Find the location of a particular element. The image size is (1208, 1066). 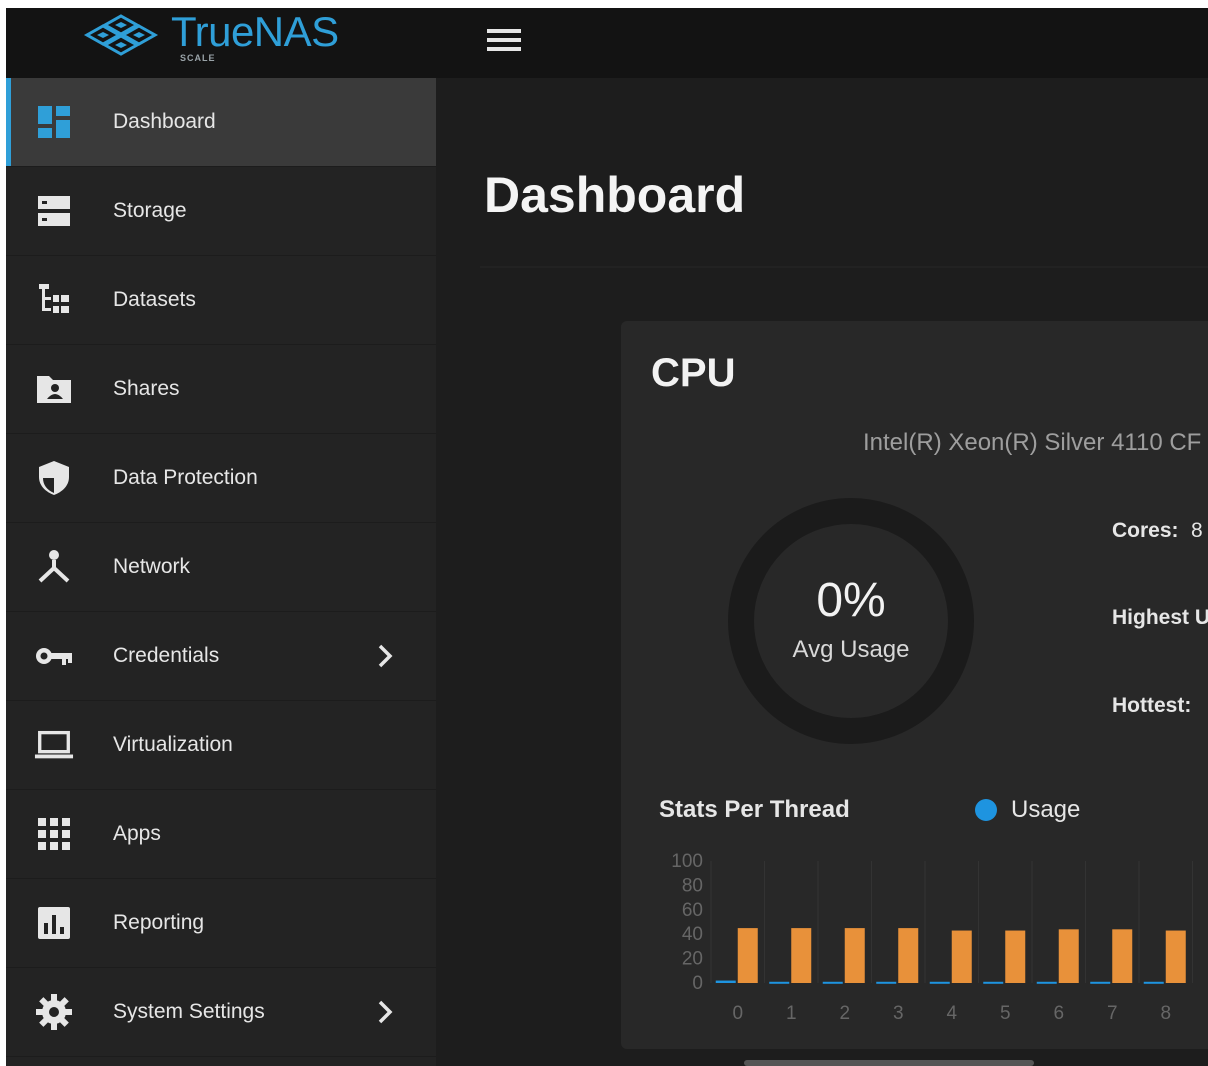

sidebar-item-label: Reporting is located at coordinates (159, 922).